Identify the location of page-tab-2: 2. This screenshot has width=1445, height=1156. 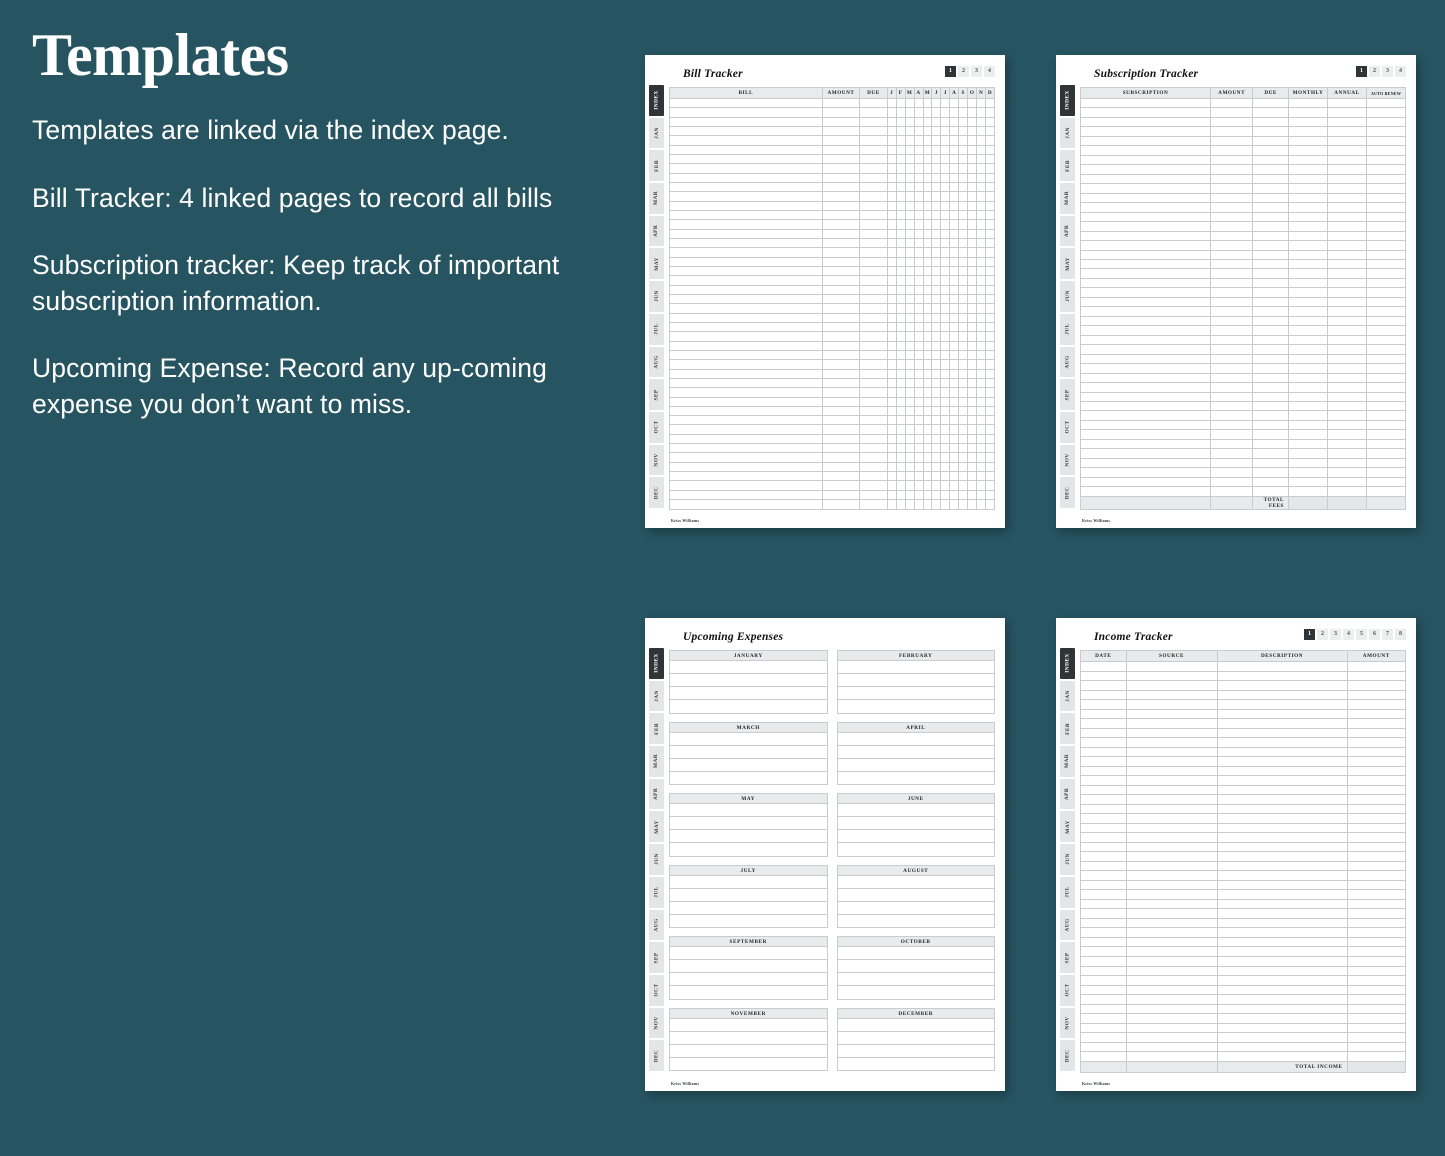
(1322, 634).